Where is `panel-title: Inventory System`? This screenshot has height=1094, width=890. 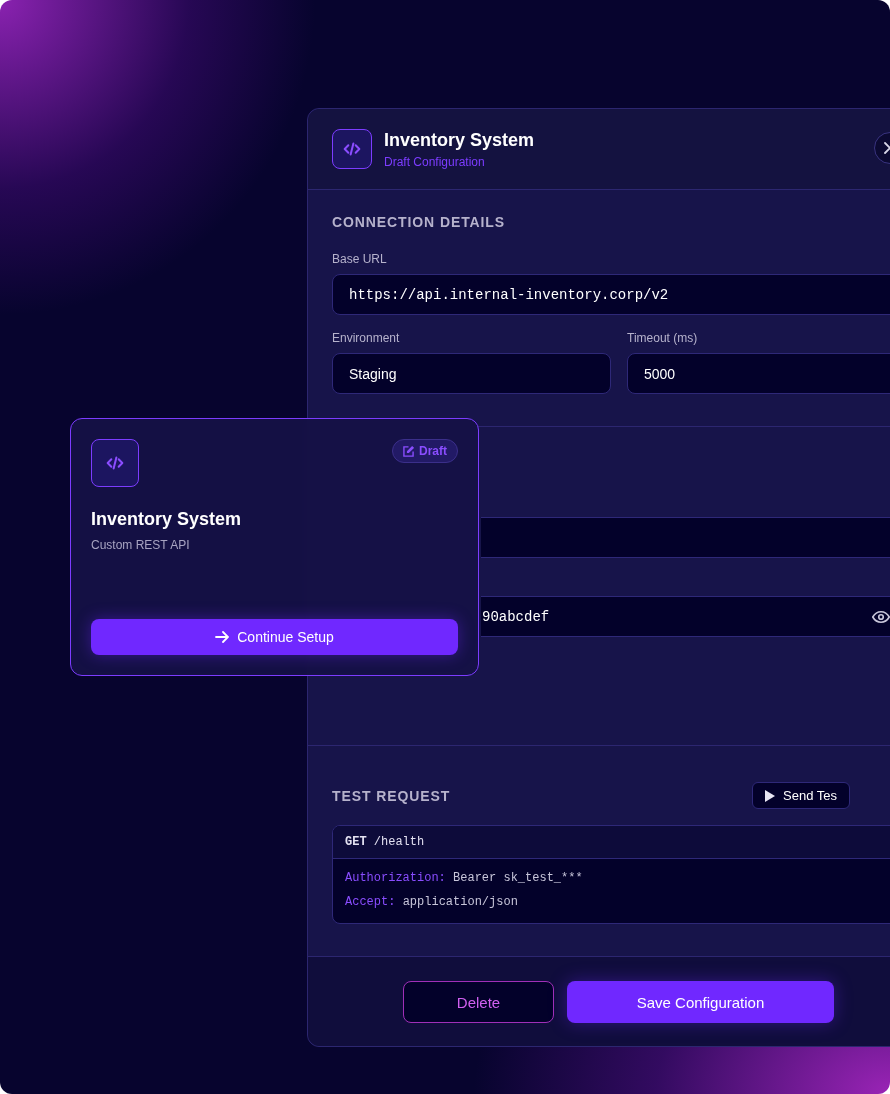 panel-title: Inventory System is located at coordinates (459, 140).